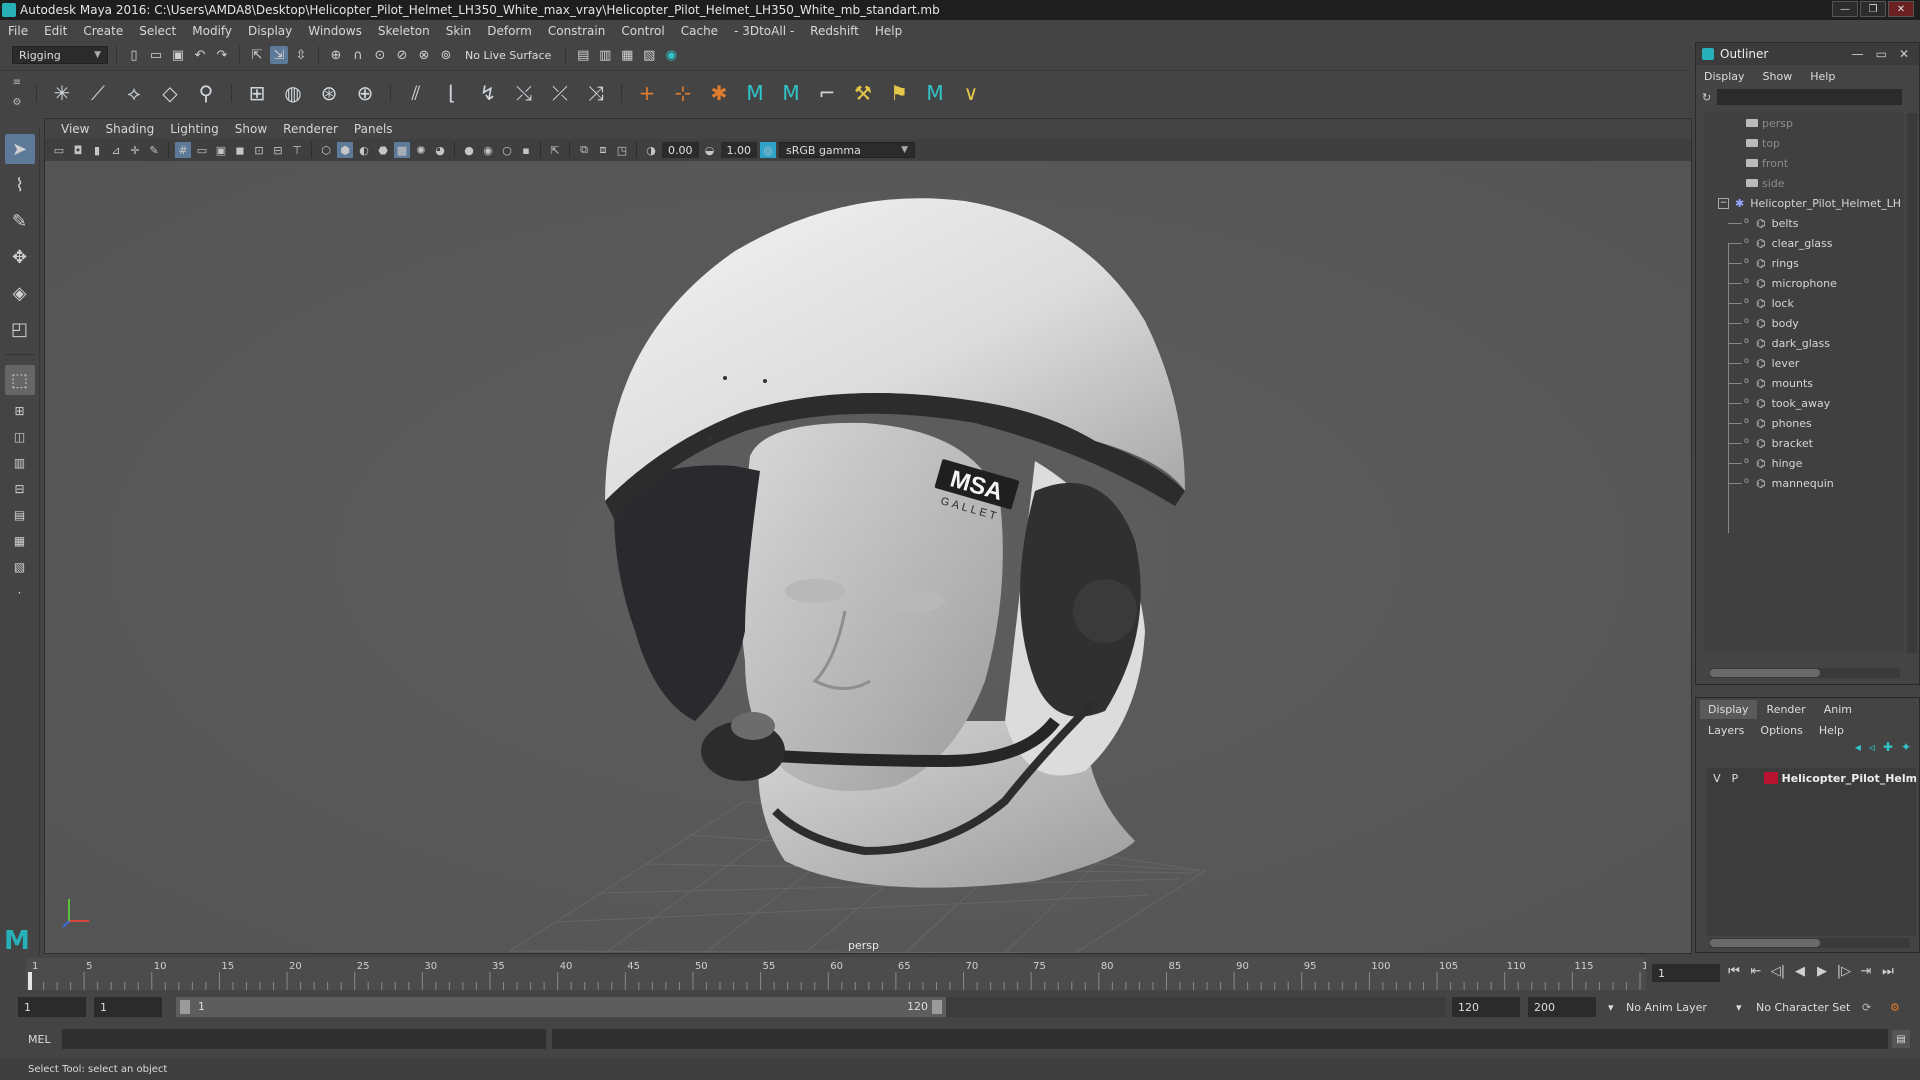  What do you see at coordinates (1804, 263) in the screenshot?
I see `outliner-item: ⌬ rings` at bounding box center [1804, 263].